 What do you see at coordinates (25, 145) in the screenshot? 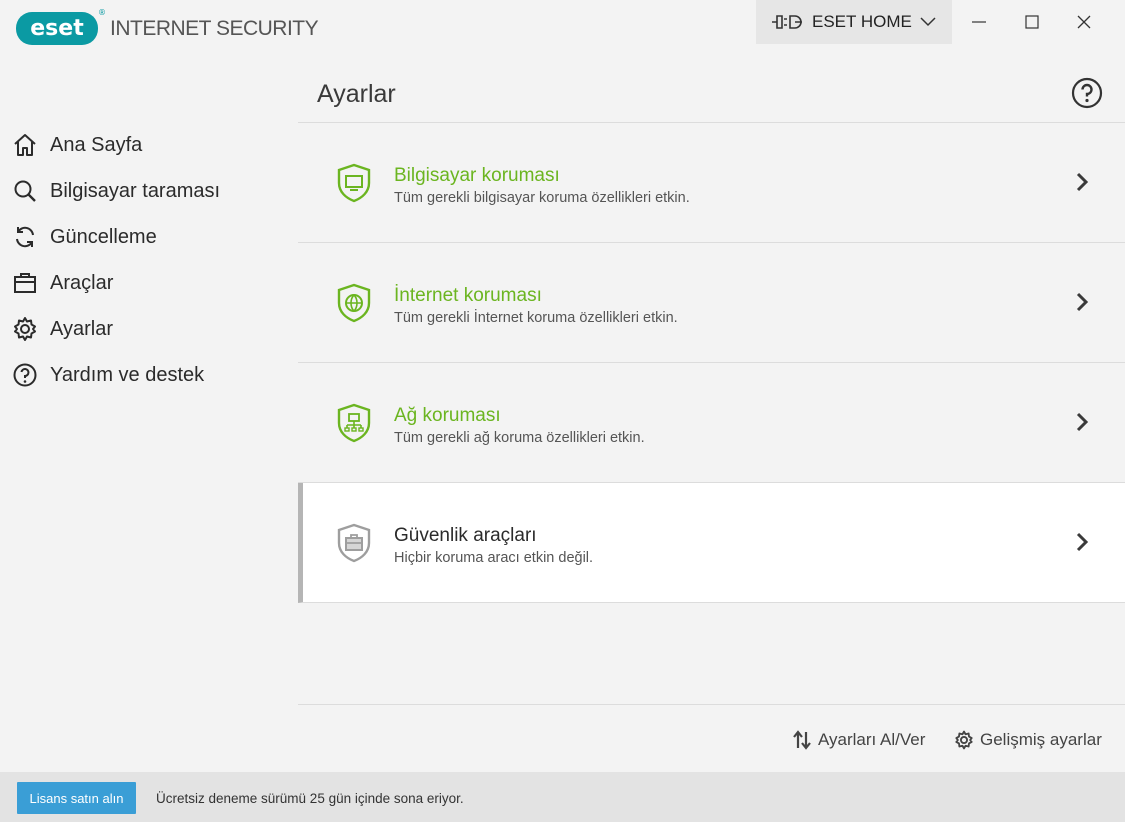
I see `home-icon` at bounding box center [25, 145].